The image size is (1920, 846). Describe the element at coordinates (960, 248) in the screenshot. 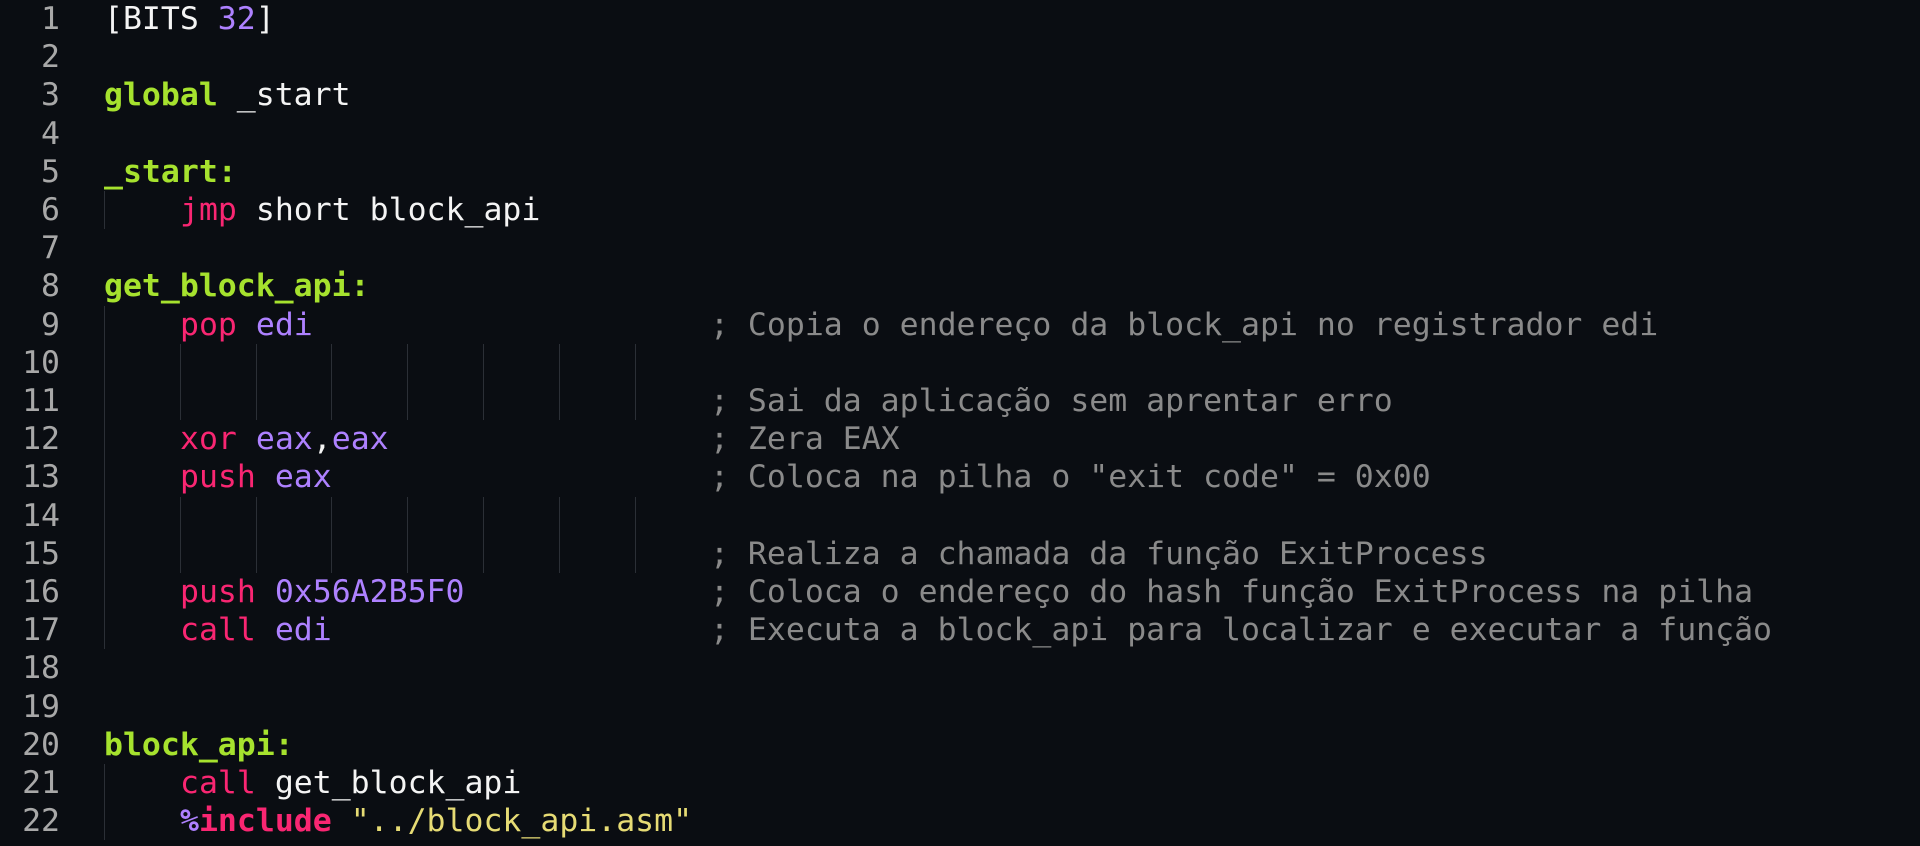

I see `code-line: 7` at that location.